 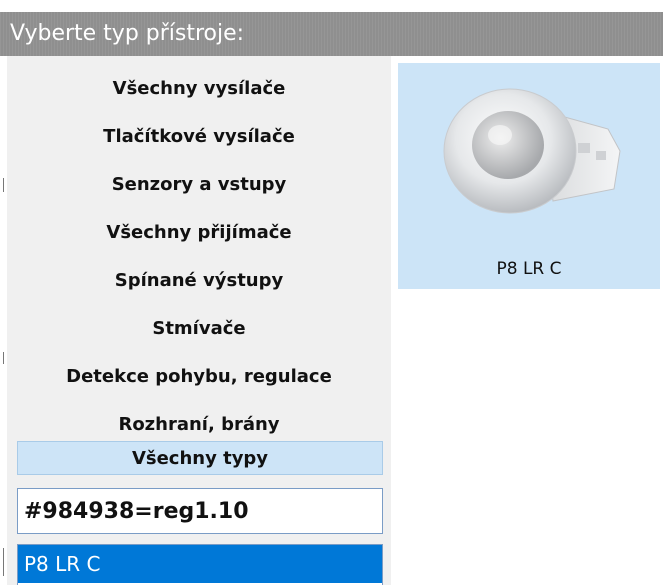 I want to click on category-motion-regulation: Detekce pohybu, regulace, so click(x=199, y=377).